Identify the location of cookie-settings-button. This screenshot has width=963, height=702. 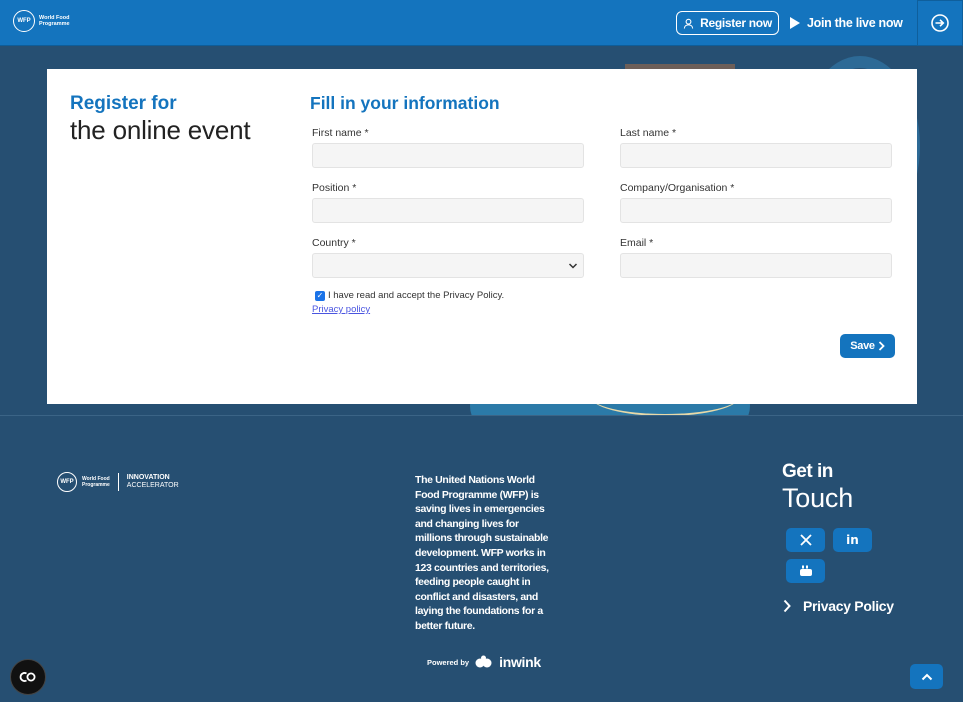
(28, 677).